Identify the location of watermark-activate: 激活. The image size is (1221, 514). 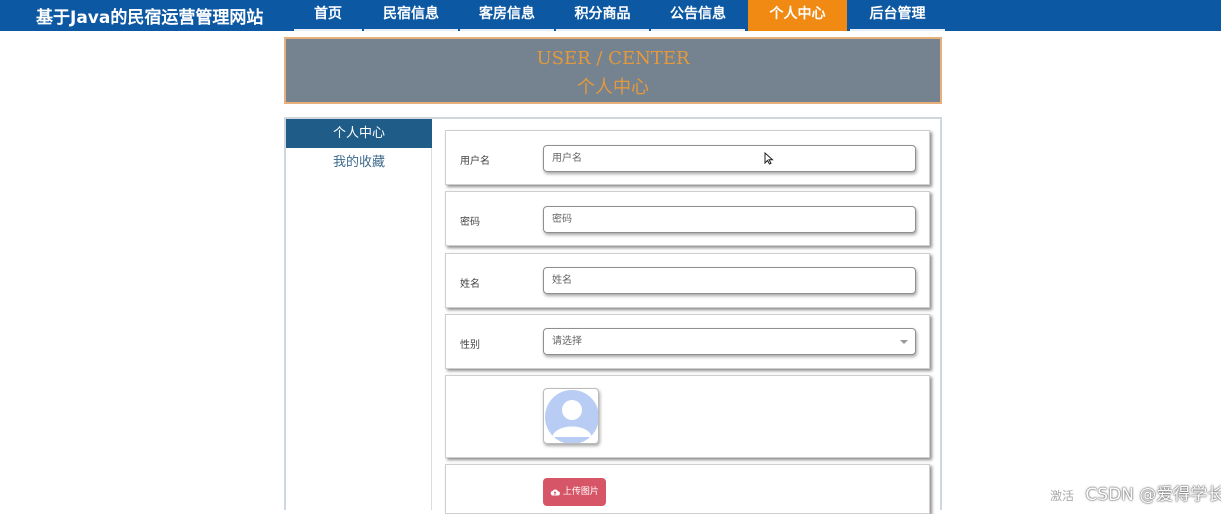
(1062, 496).